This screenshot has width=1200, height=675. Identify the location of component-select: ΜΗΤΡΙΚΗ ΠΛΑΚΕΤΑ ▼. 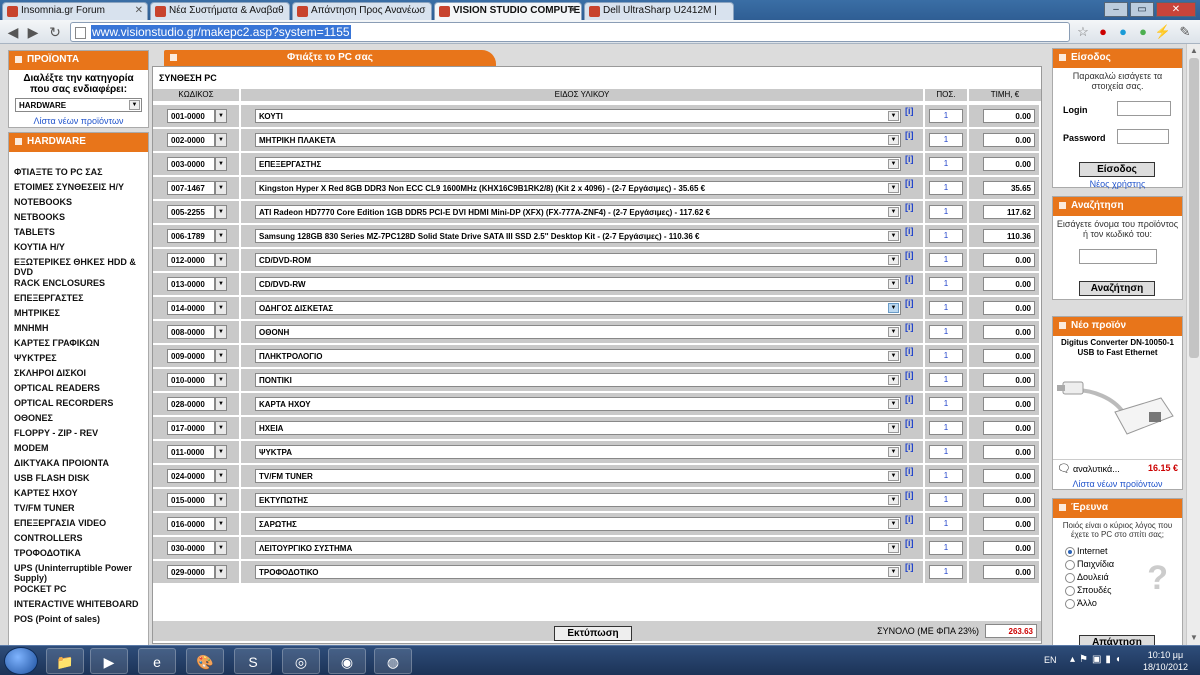
(578, 140).